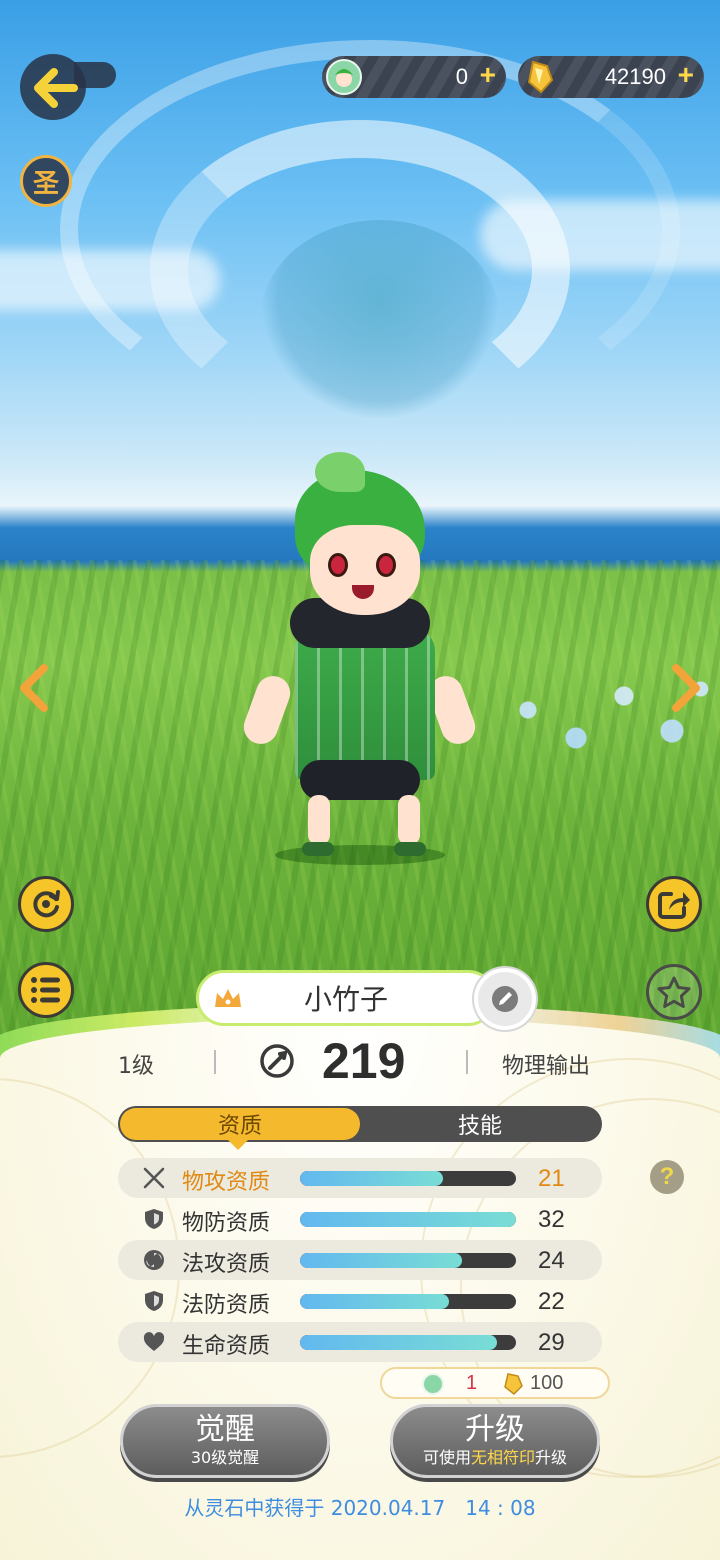 The image size is (720, 1560). Describe the element at coordinates (45, 183) in the screenshot. I see `holy-badge-label: 圣` at that location.